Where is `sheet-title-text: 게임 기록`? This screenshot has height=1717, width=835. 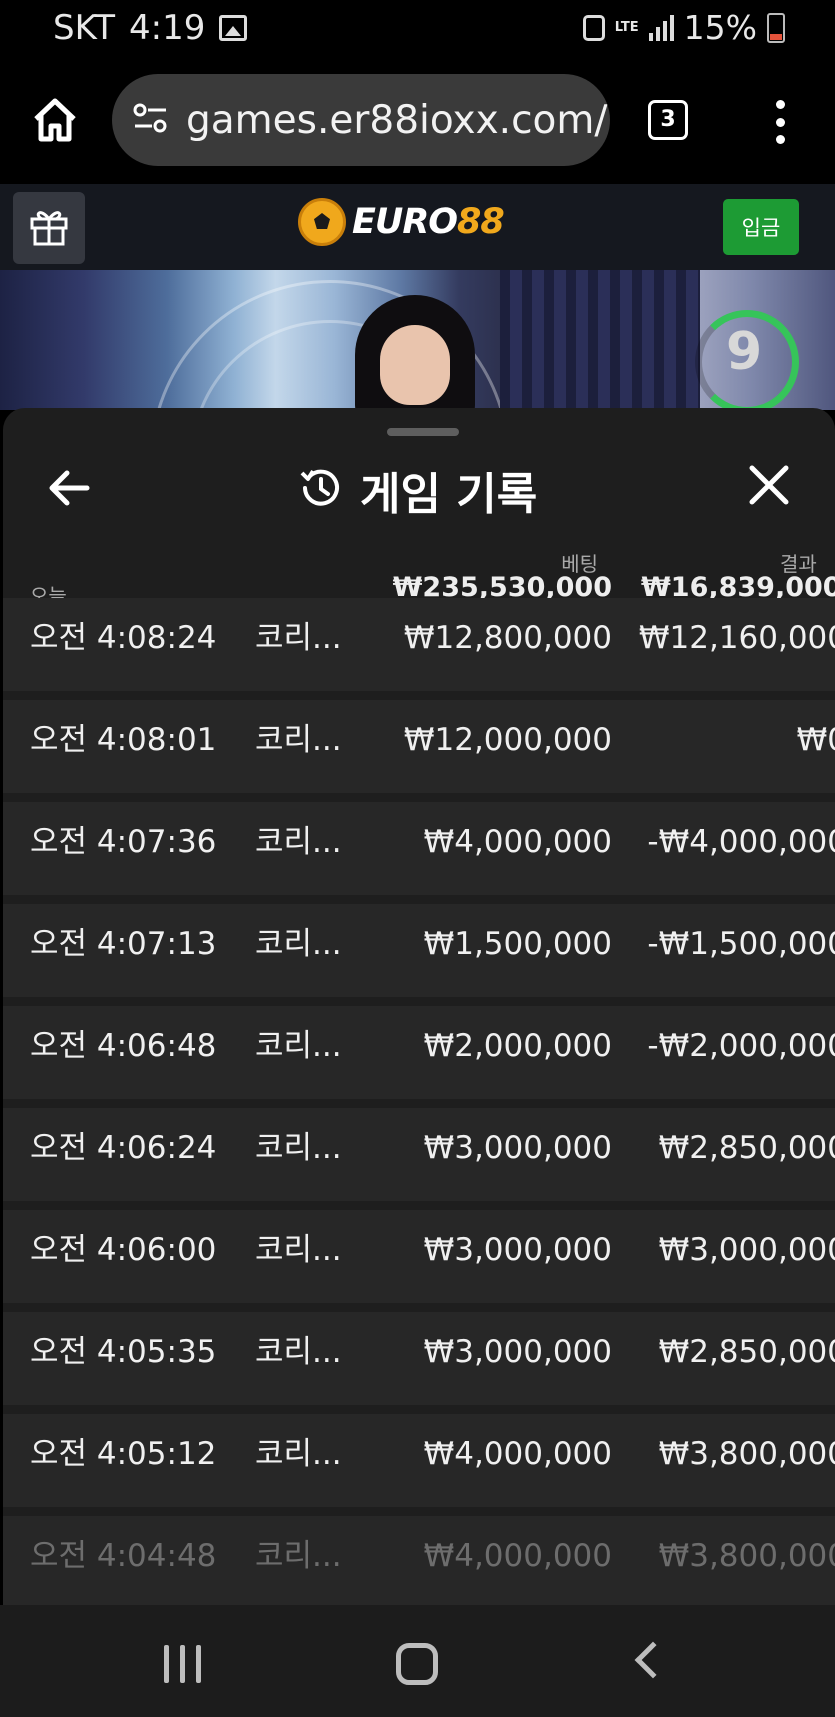 sheet-title-text: 게임 기록 is located at coordinates (449, 494).